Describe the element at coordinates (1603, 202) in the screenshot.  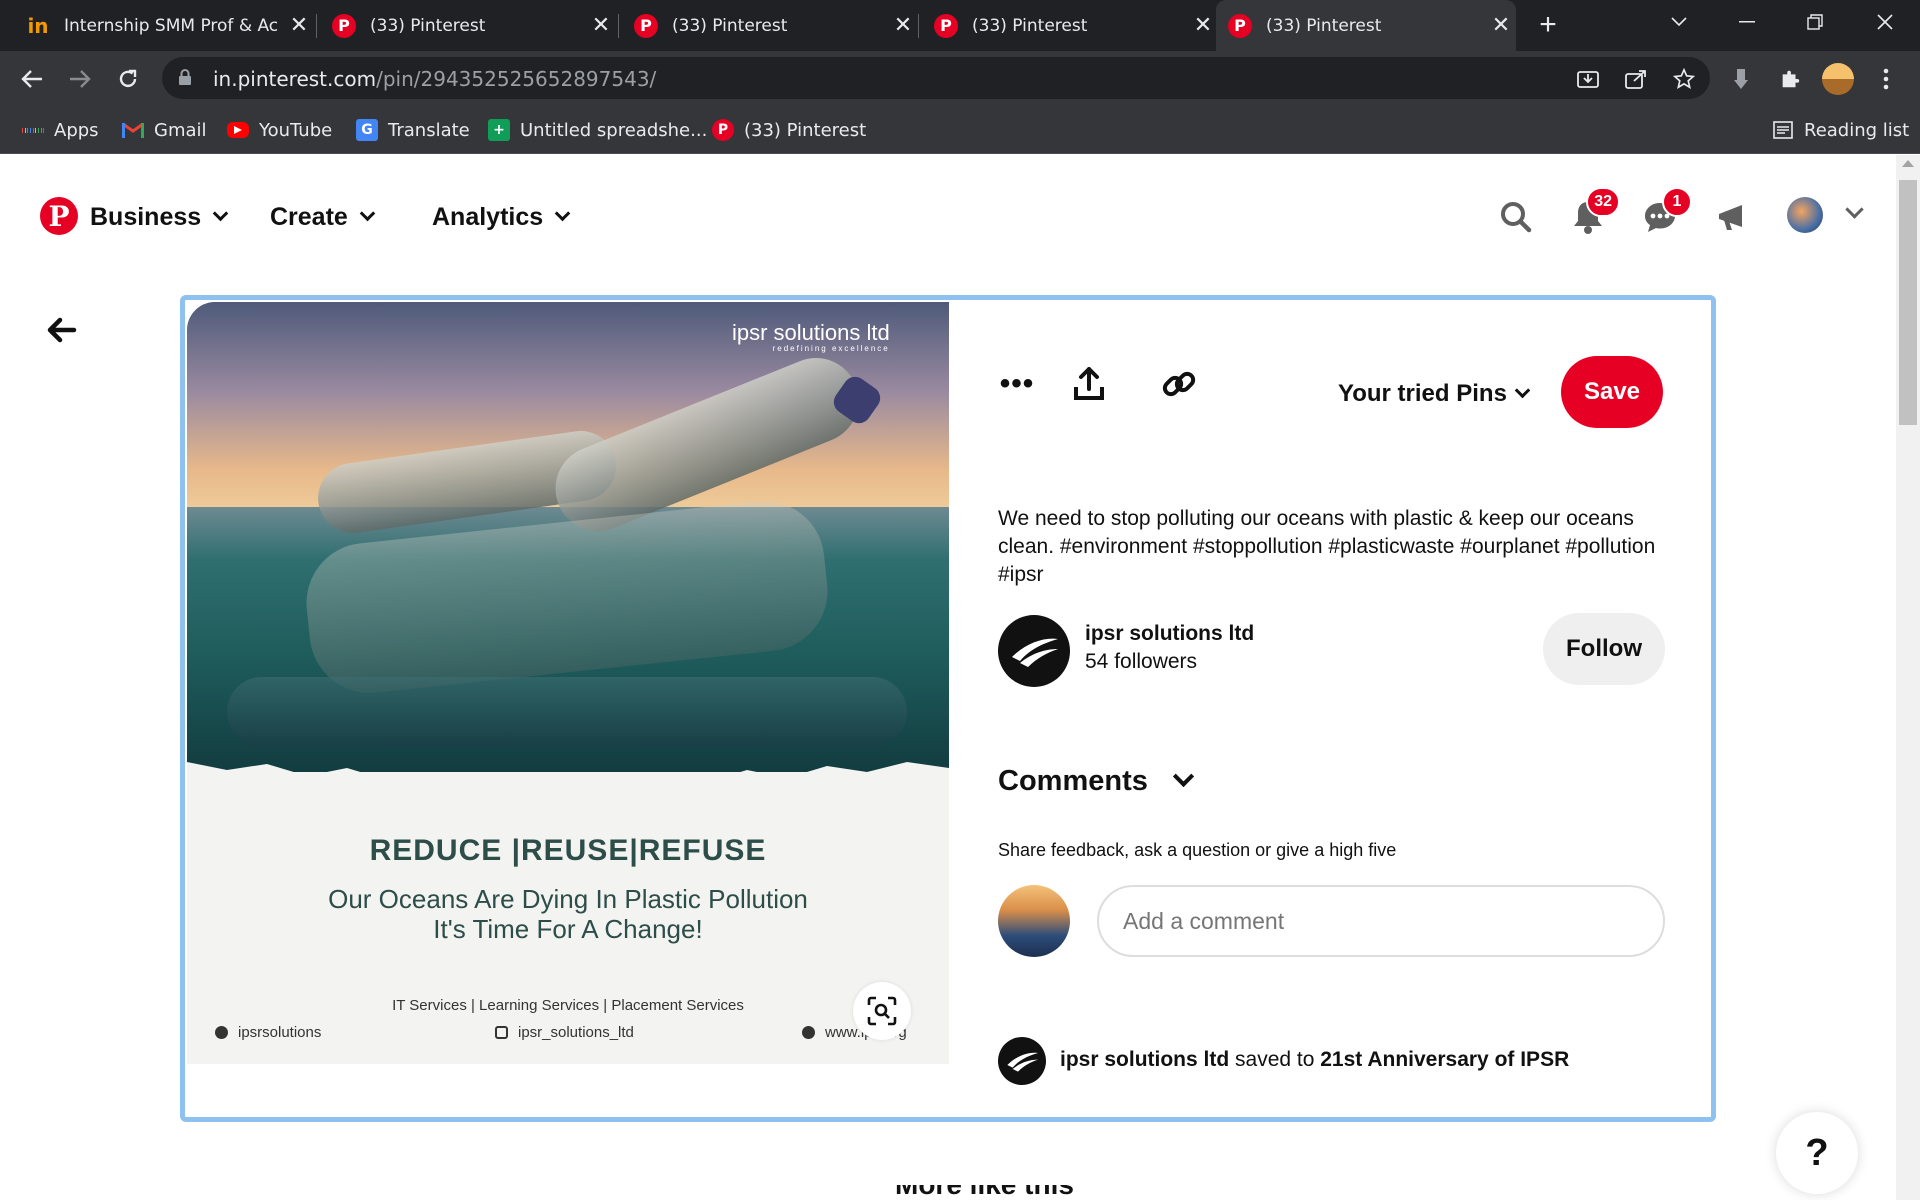
I see `notifications-badge: 32` at that location.